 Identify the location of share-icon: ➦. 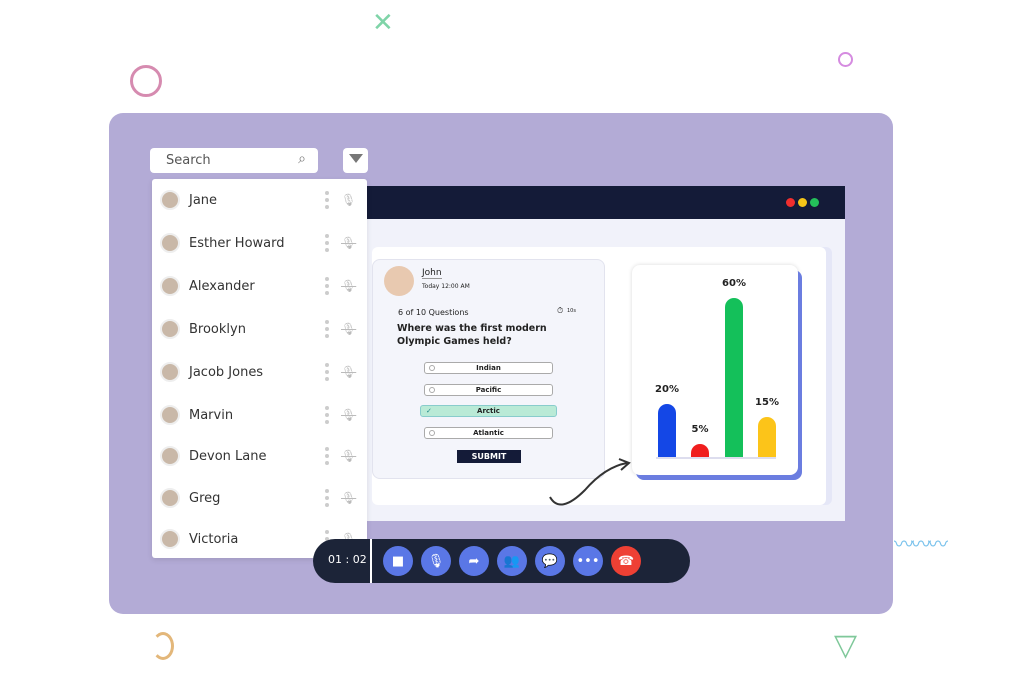
(474, 561).